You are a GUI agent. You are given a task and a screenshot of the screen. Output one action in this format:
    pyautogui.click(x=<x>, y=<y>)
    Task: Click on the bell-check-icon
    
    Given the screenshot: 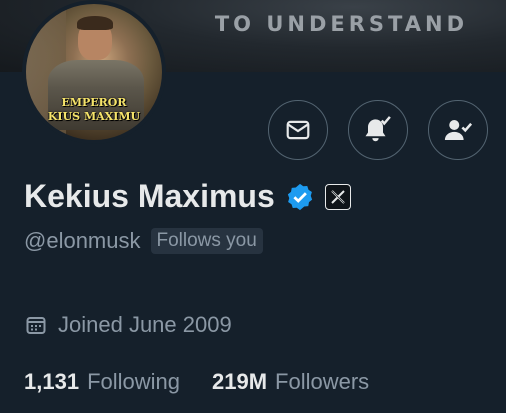 What is the action you would take?
    pyautogui.click(x=378, y=129)
    